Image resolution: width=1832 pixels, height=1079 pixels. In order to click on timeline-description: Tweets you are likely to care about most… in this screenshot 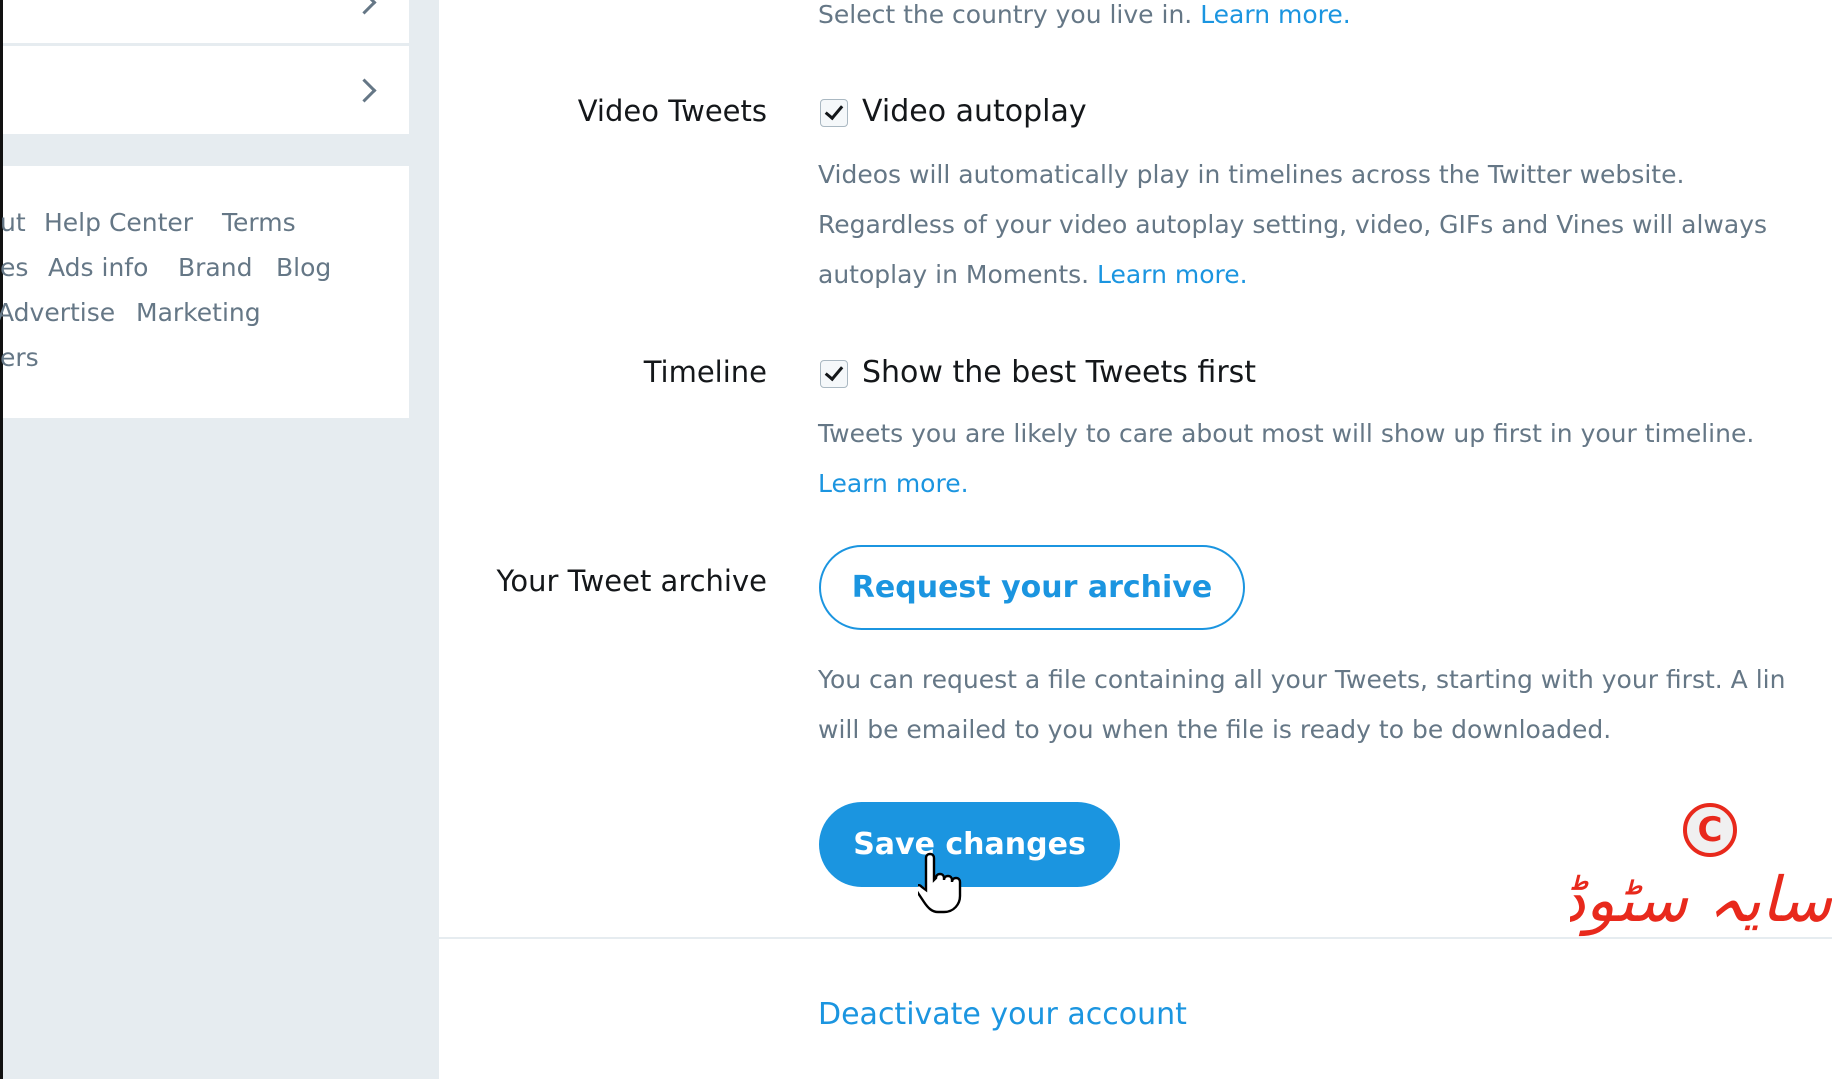, I will do `click(1286, 459)`.